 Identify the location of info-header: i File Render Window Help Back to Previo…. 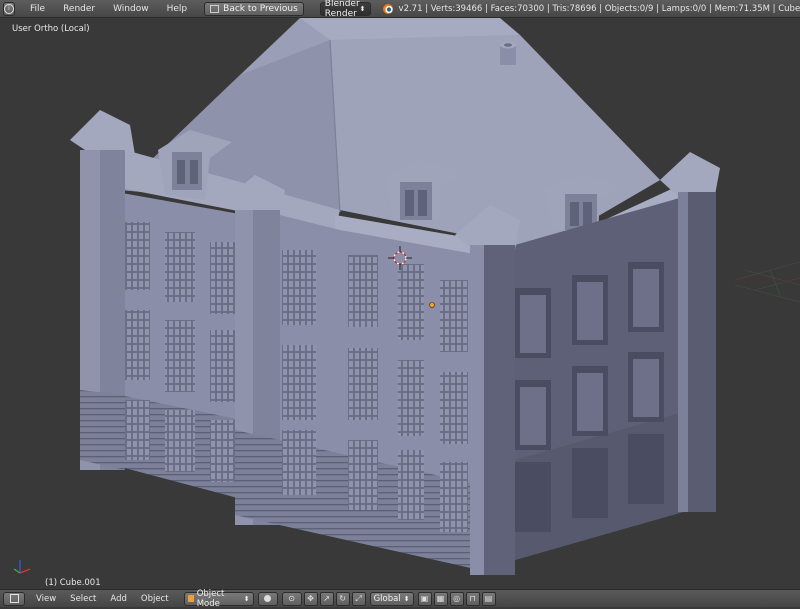
(400, 9).